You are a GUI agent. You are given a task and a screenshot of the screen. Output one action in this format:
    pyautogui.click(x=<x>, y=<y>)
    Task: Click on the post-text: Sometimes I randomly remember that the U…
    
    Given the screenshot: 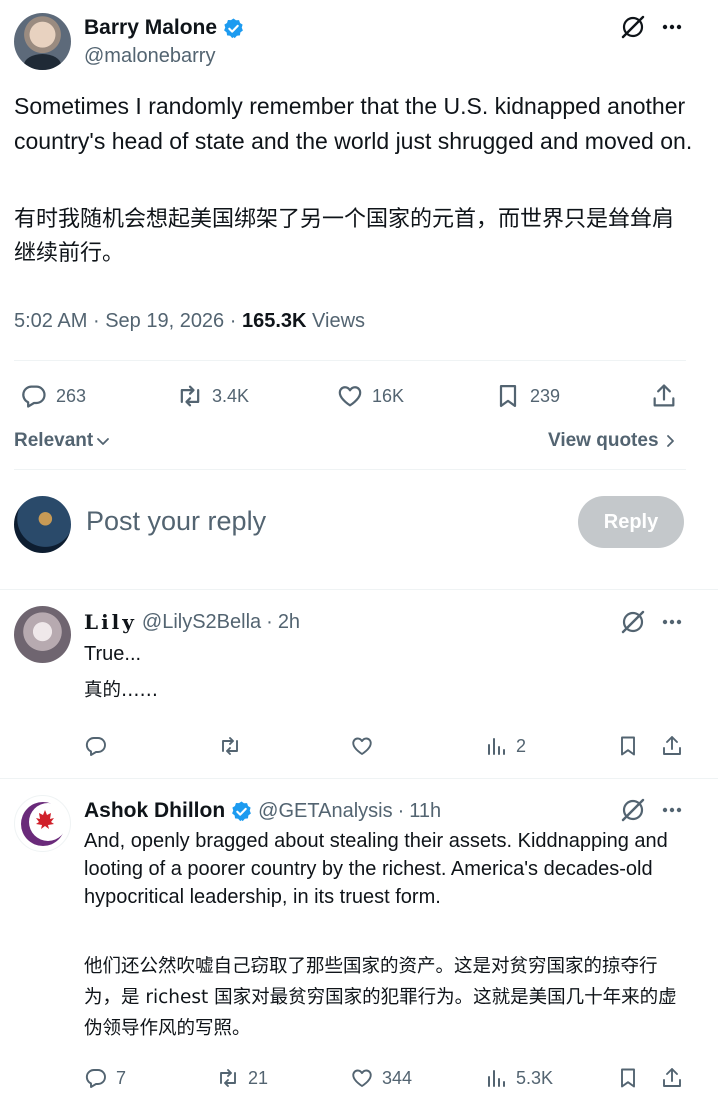 What is the action you would take?
    pyautogui.click(x=353, y=123)
    